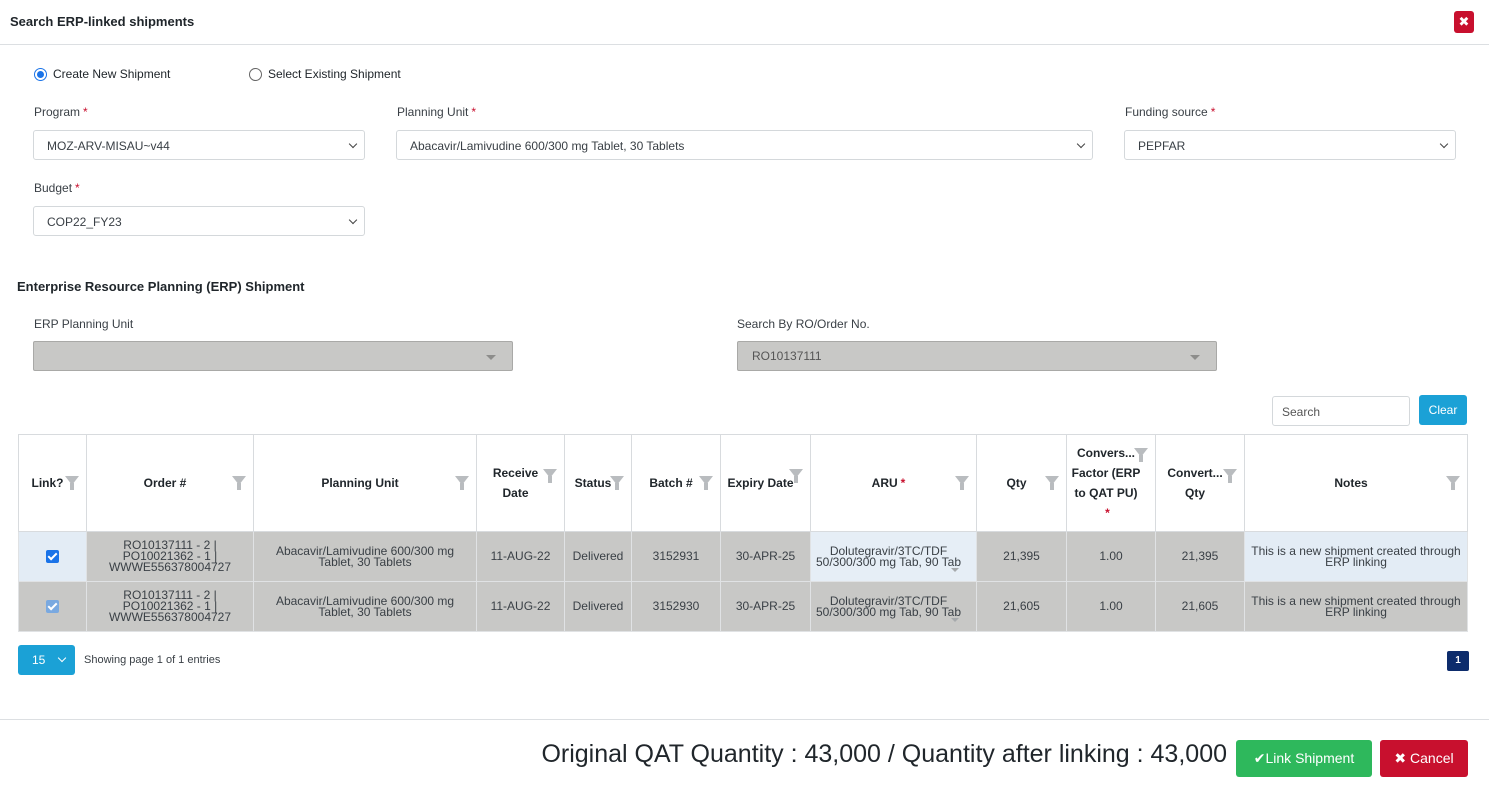  I want to click on table-search-input: Search, so click(1341, 411).